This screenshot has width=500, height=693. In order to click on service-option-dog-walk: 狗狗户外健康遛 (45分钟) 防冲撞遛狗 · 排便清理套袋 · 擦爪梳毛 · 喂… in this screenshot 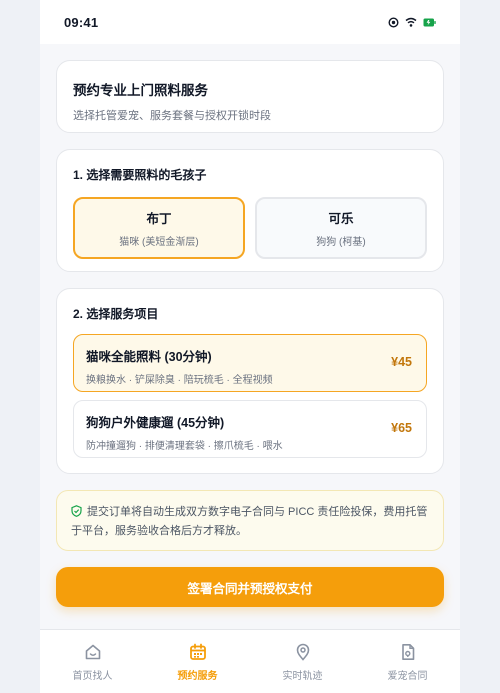, I will do `click(250, 429)`.